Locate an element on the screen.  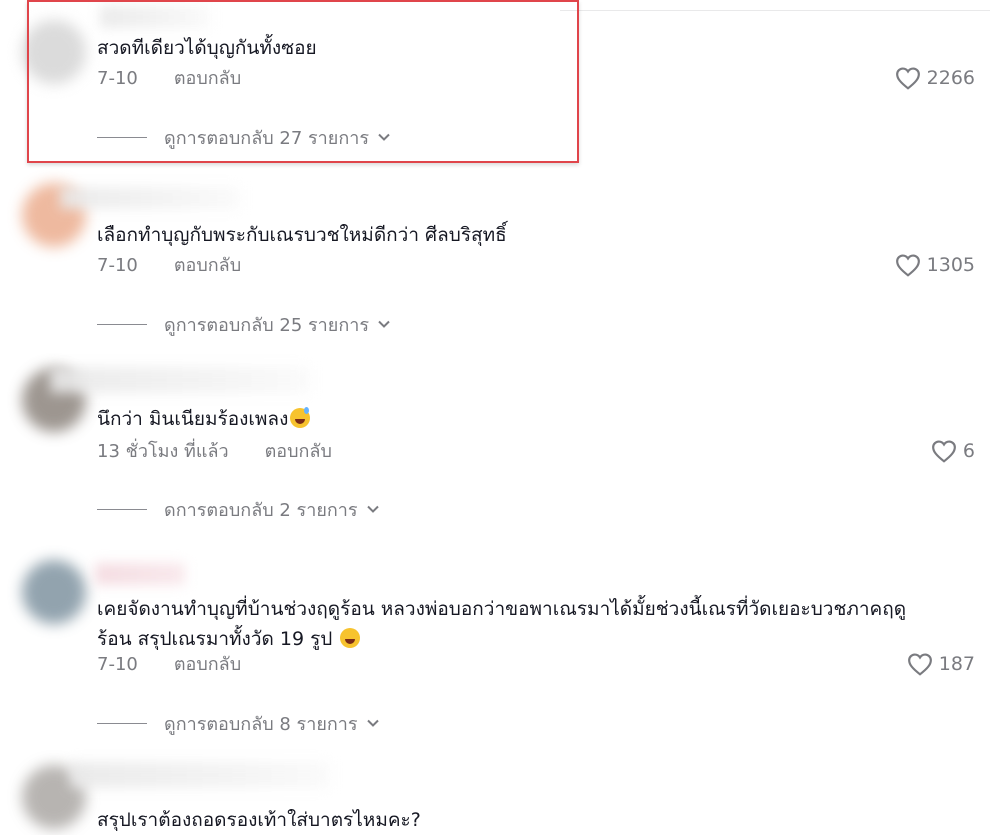
view-replies-button: ดูการตอบกลับ 27 รายการ is located at coordinates (244, 137).